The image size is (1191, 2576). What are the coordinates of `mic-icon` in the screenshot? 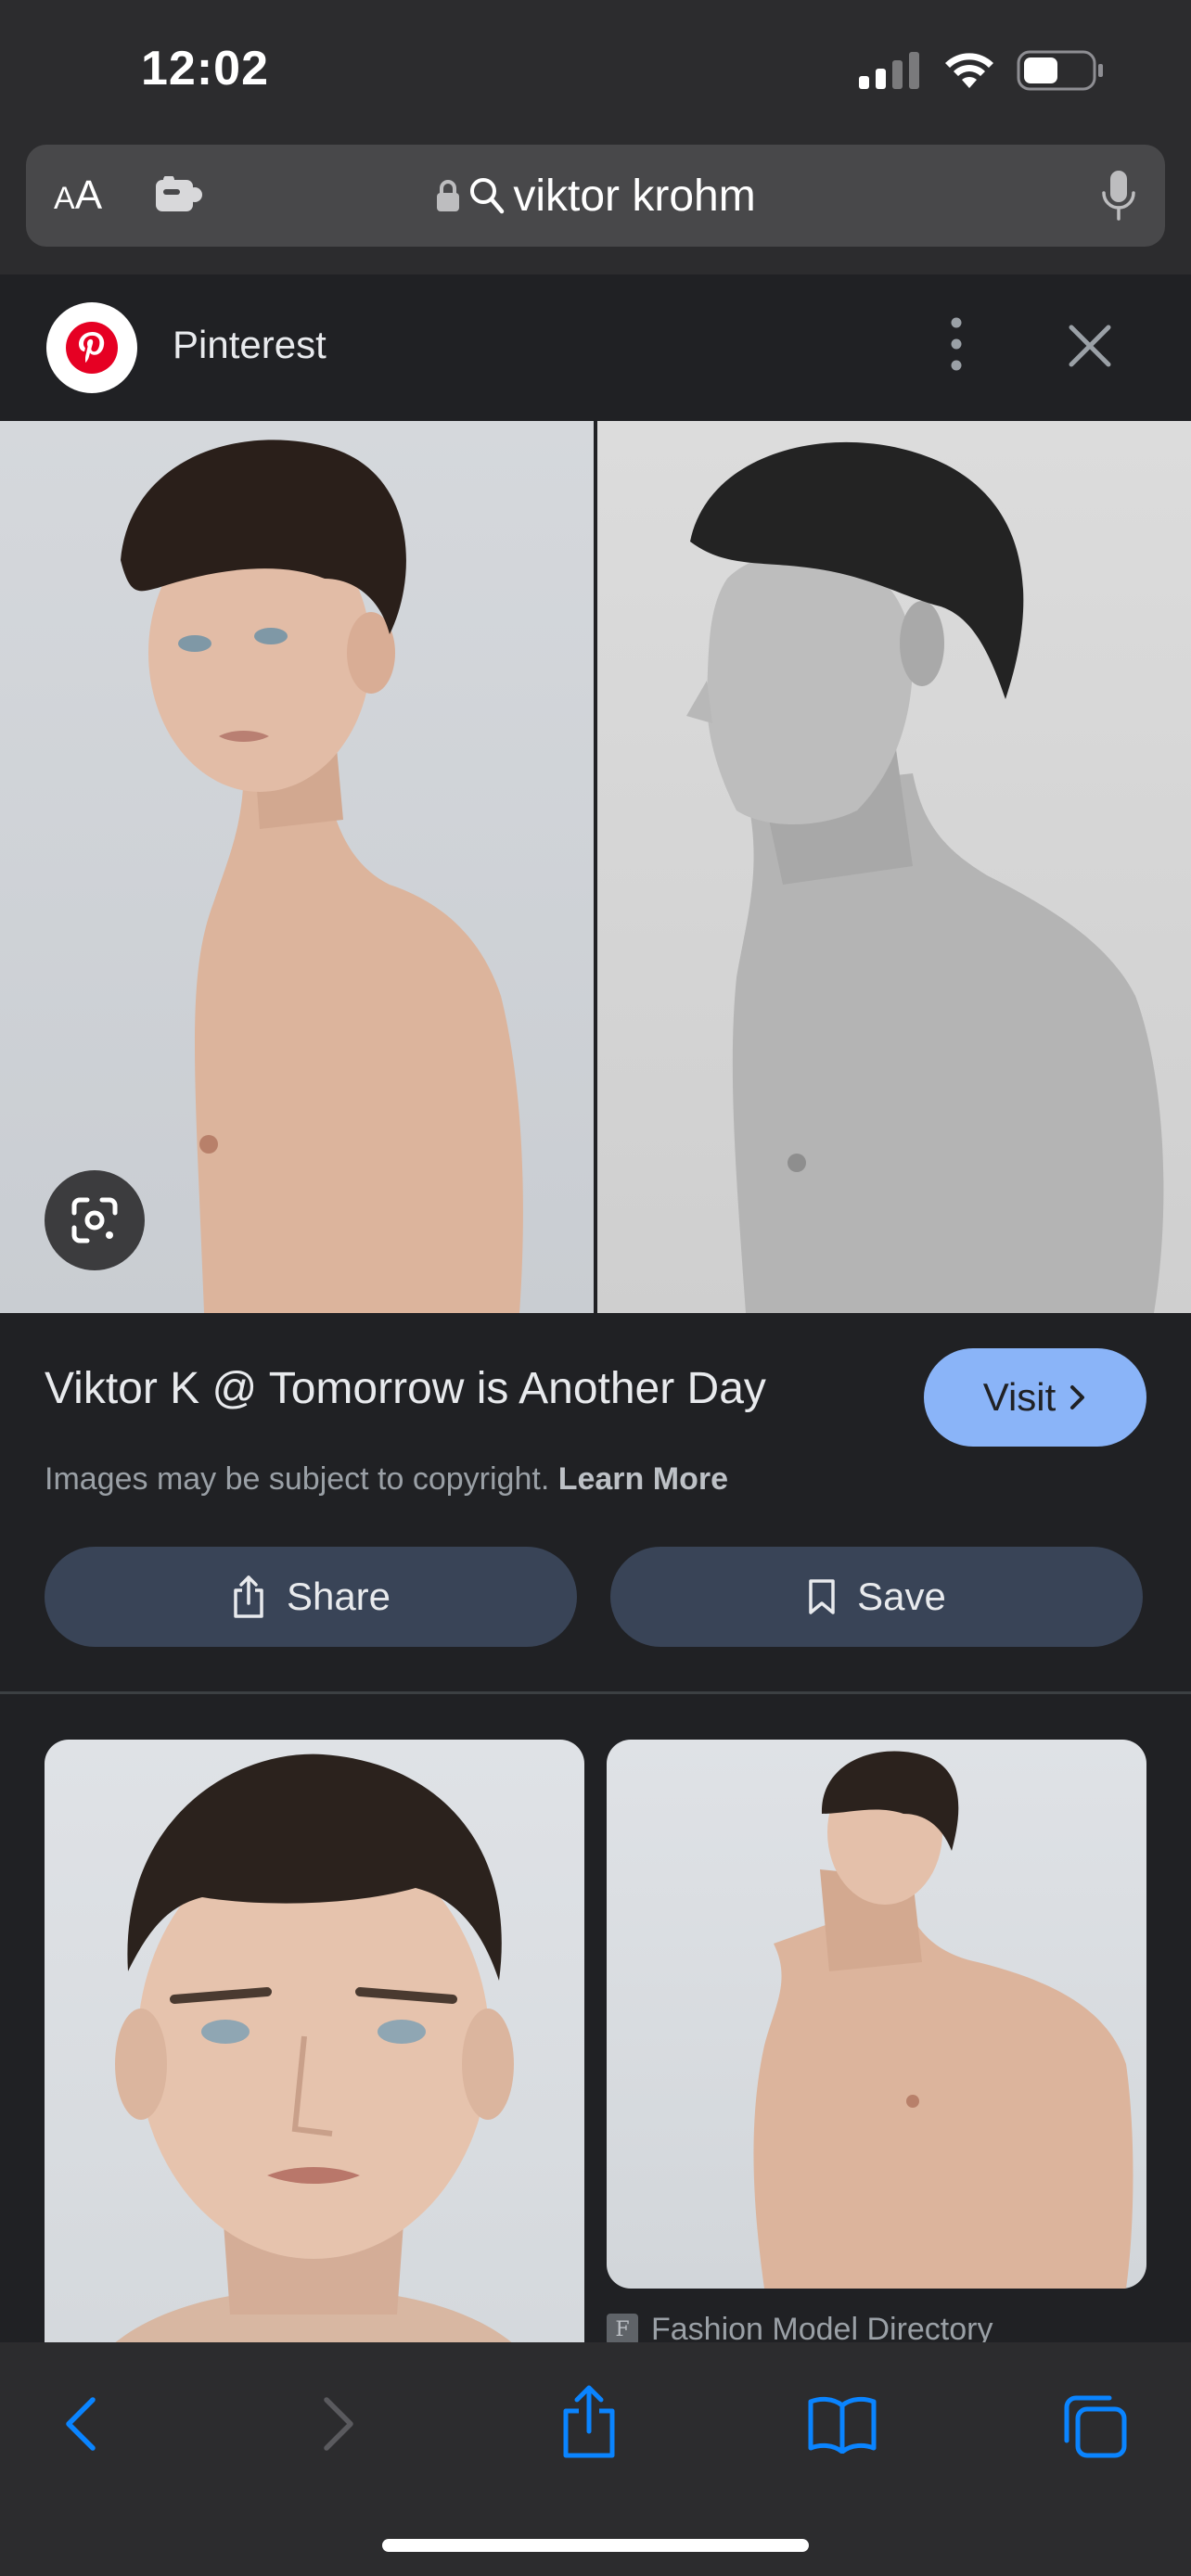 It's located at (1118, 196).